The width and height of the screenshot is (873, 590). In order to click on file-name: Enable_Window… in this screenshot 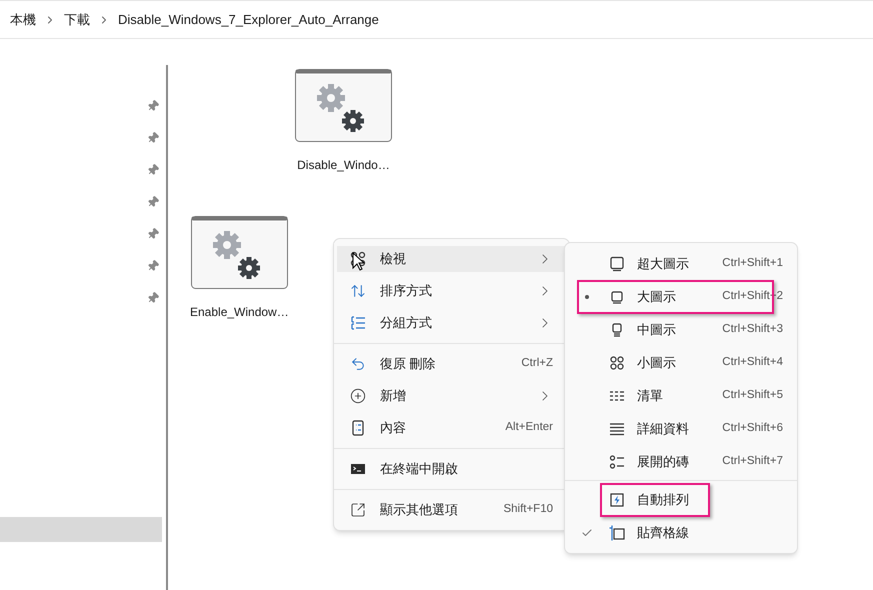, I will do `click(239, 312)`.